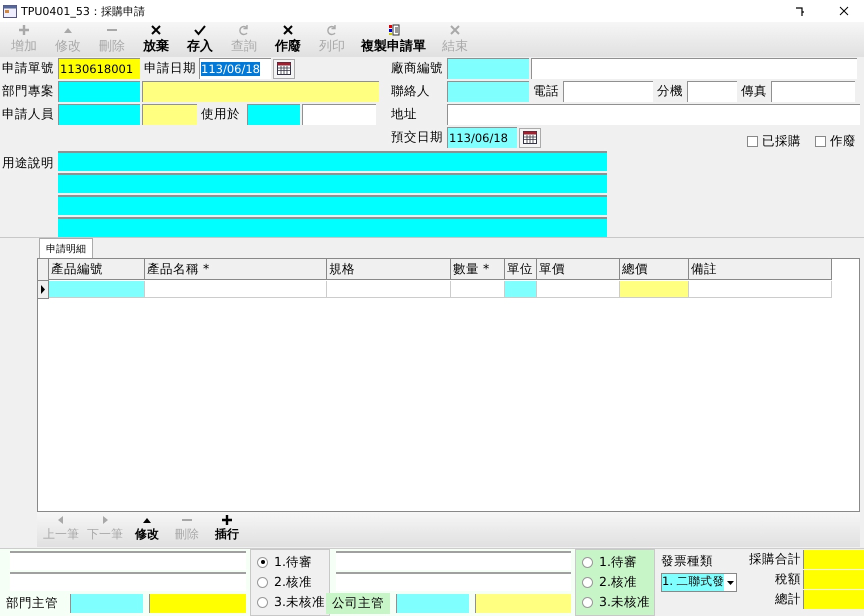 The image size is (864, 616). Describe the element at coordinates (730, 582) in the screenshot. I see `caret-icon` at that location.